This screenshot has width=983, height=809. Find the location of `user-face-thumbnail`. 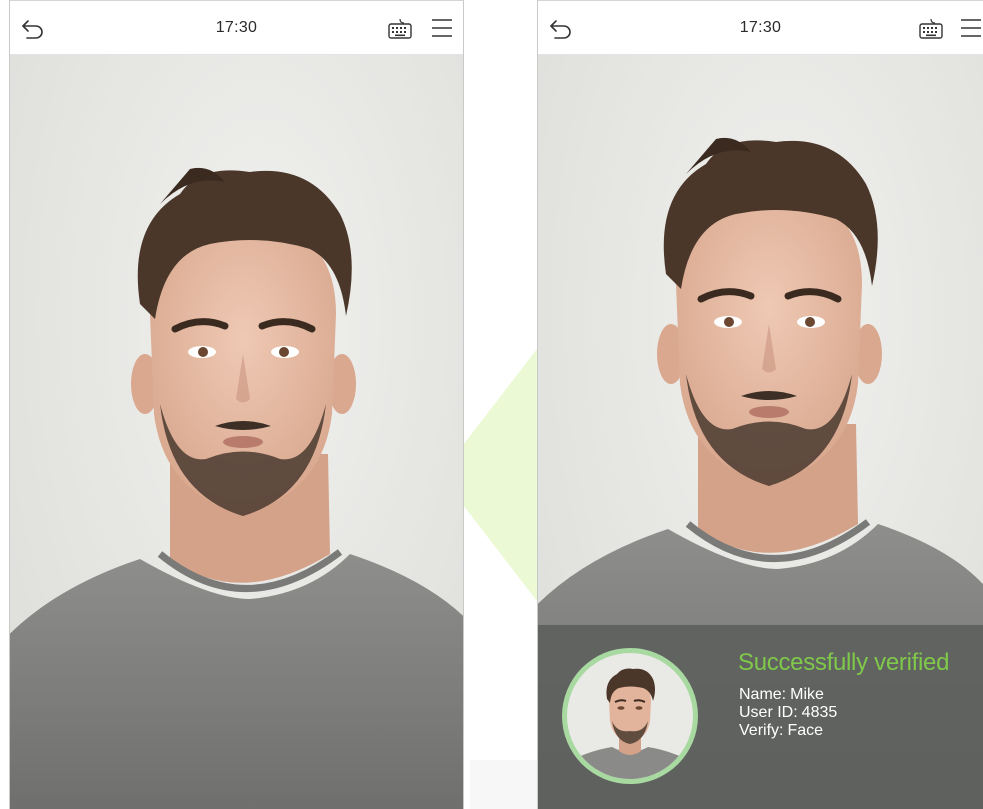

user-face-thumbnail is located at coordinates (630, 723).